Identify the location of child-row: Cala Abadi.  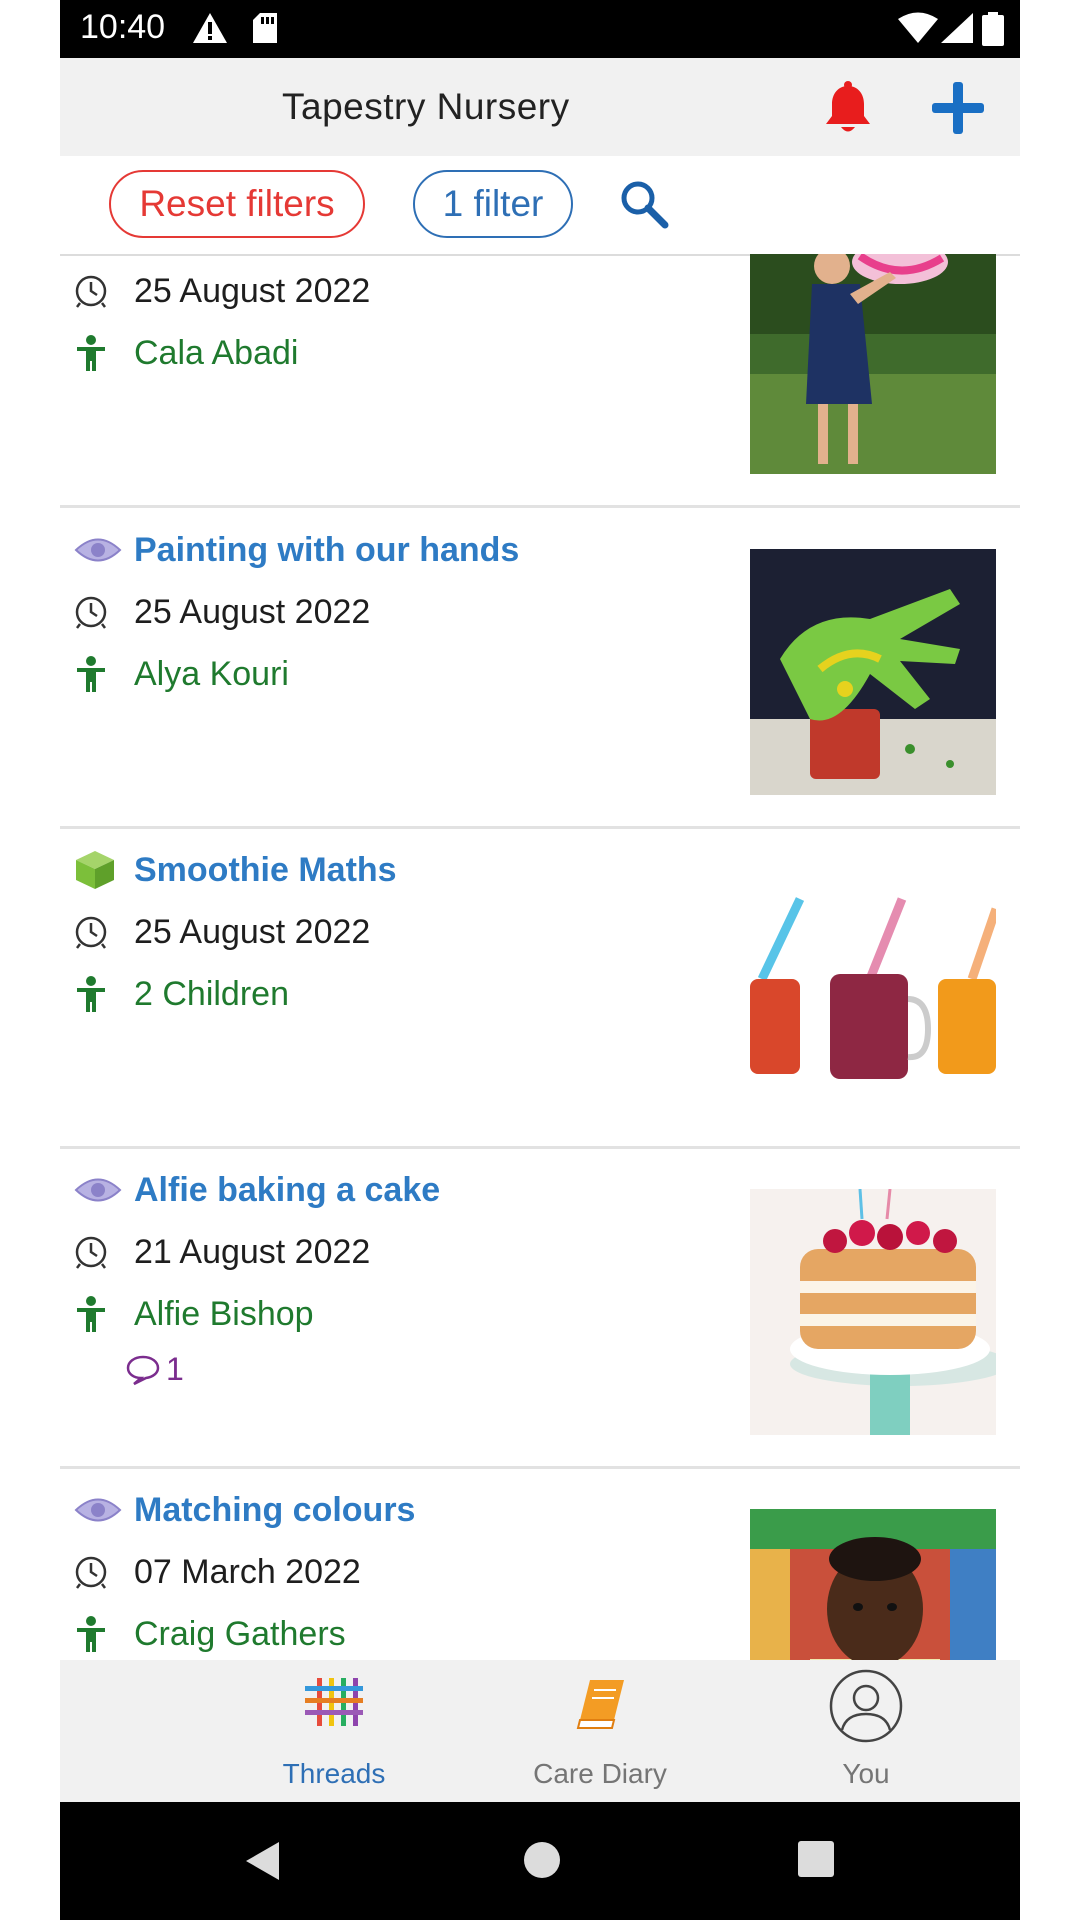
(186, 353).